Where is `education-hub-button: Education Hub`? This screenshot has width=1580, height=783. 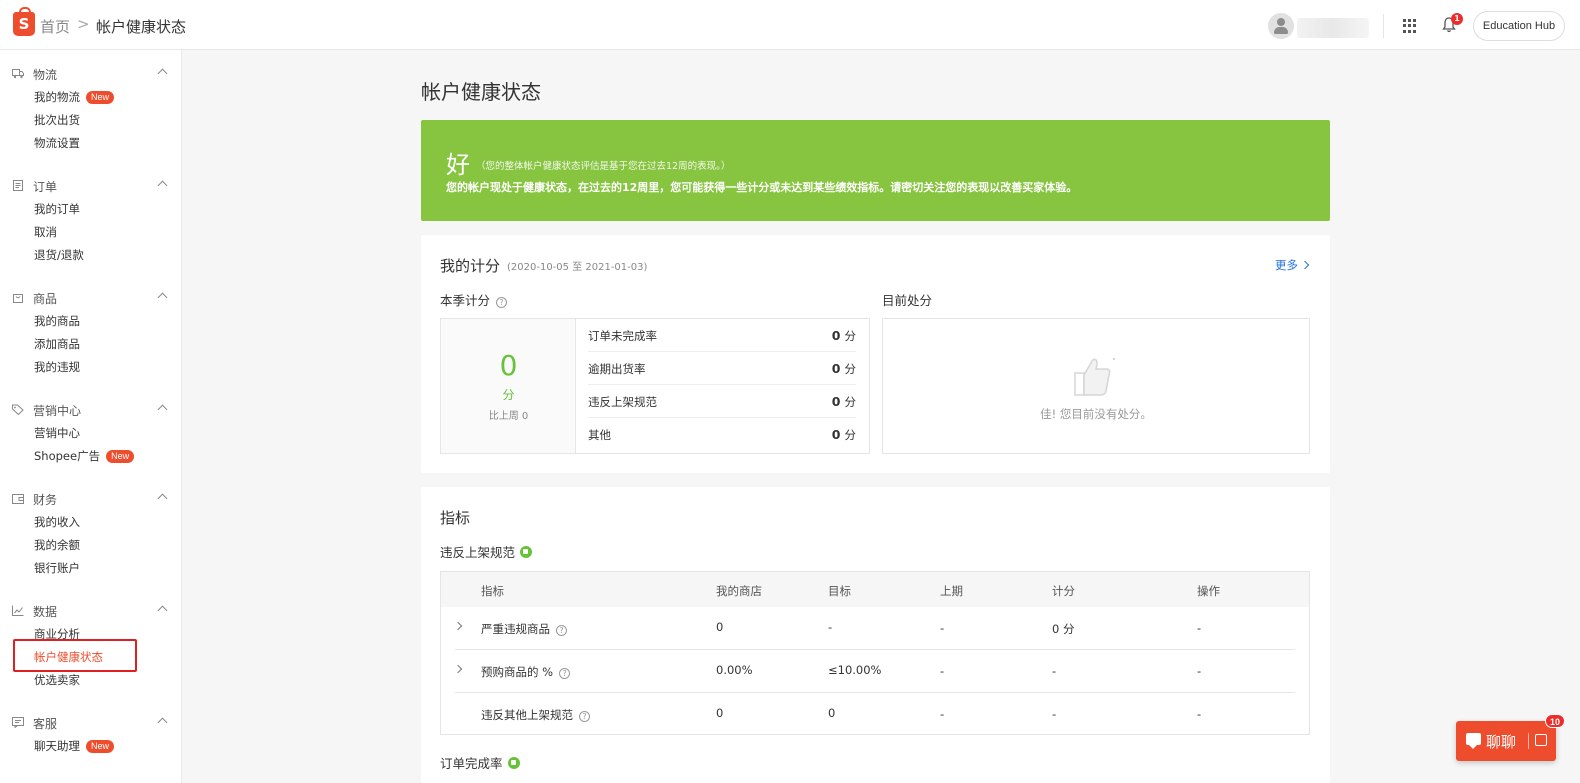
education-hub-button: Education Hub is located at coordinates (1519, 26).